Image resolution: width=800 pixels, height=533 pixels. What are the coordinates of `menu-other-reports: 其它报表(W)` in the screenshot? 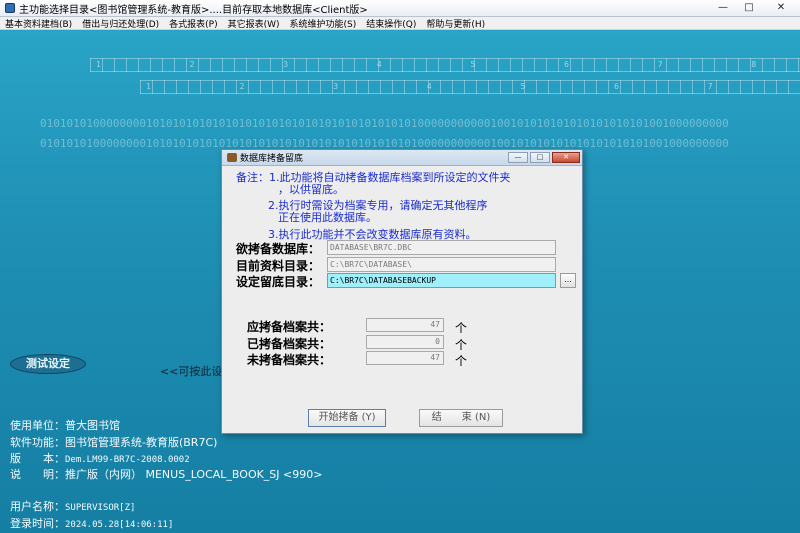 It's located at (254, 23).